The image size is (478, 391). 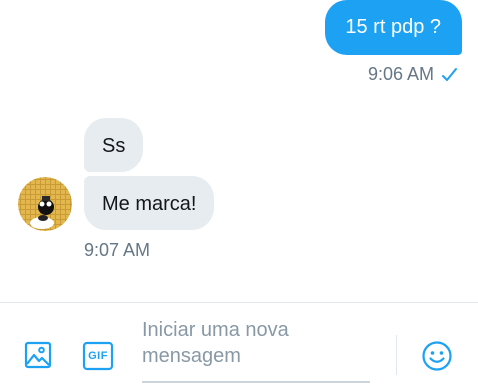 I want to click on incoming-message-text: Me marca!, so click(x=149, y=204).